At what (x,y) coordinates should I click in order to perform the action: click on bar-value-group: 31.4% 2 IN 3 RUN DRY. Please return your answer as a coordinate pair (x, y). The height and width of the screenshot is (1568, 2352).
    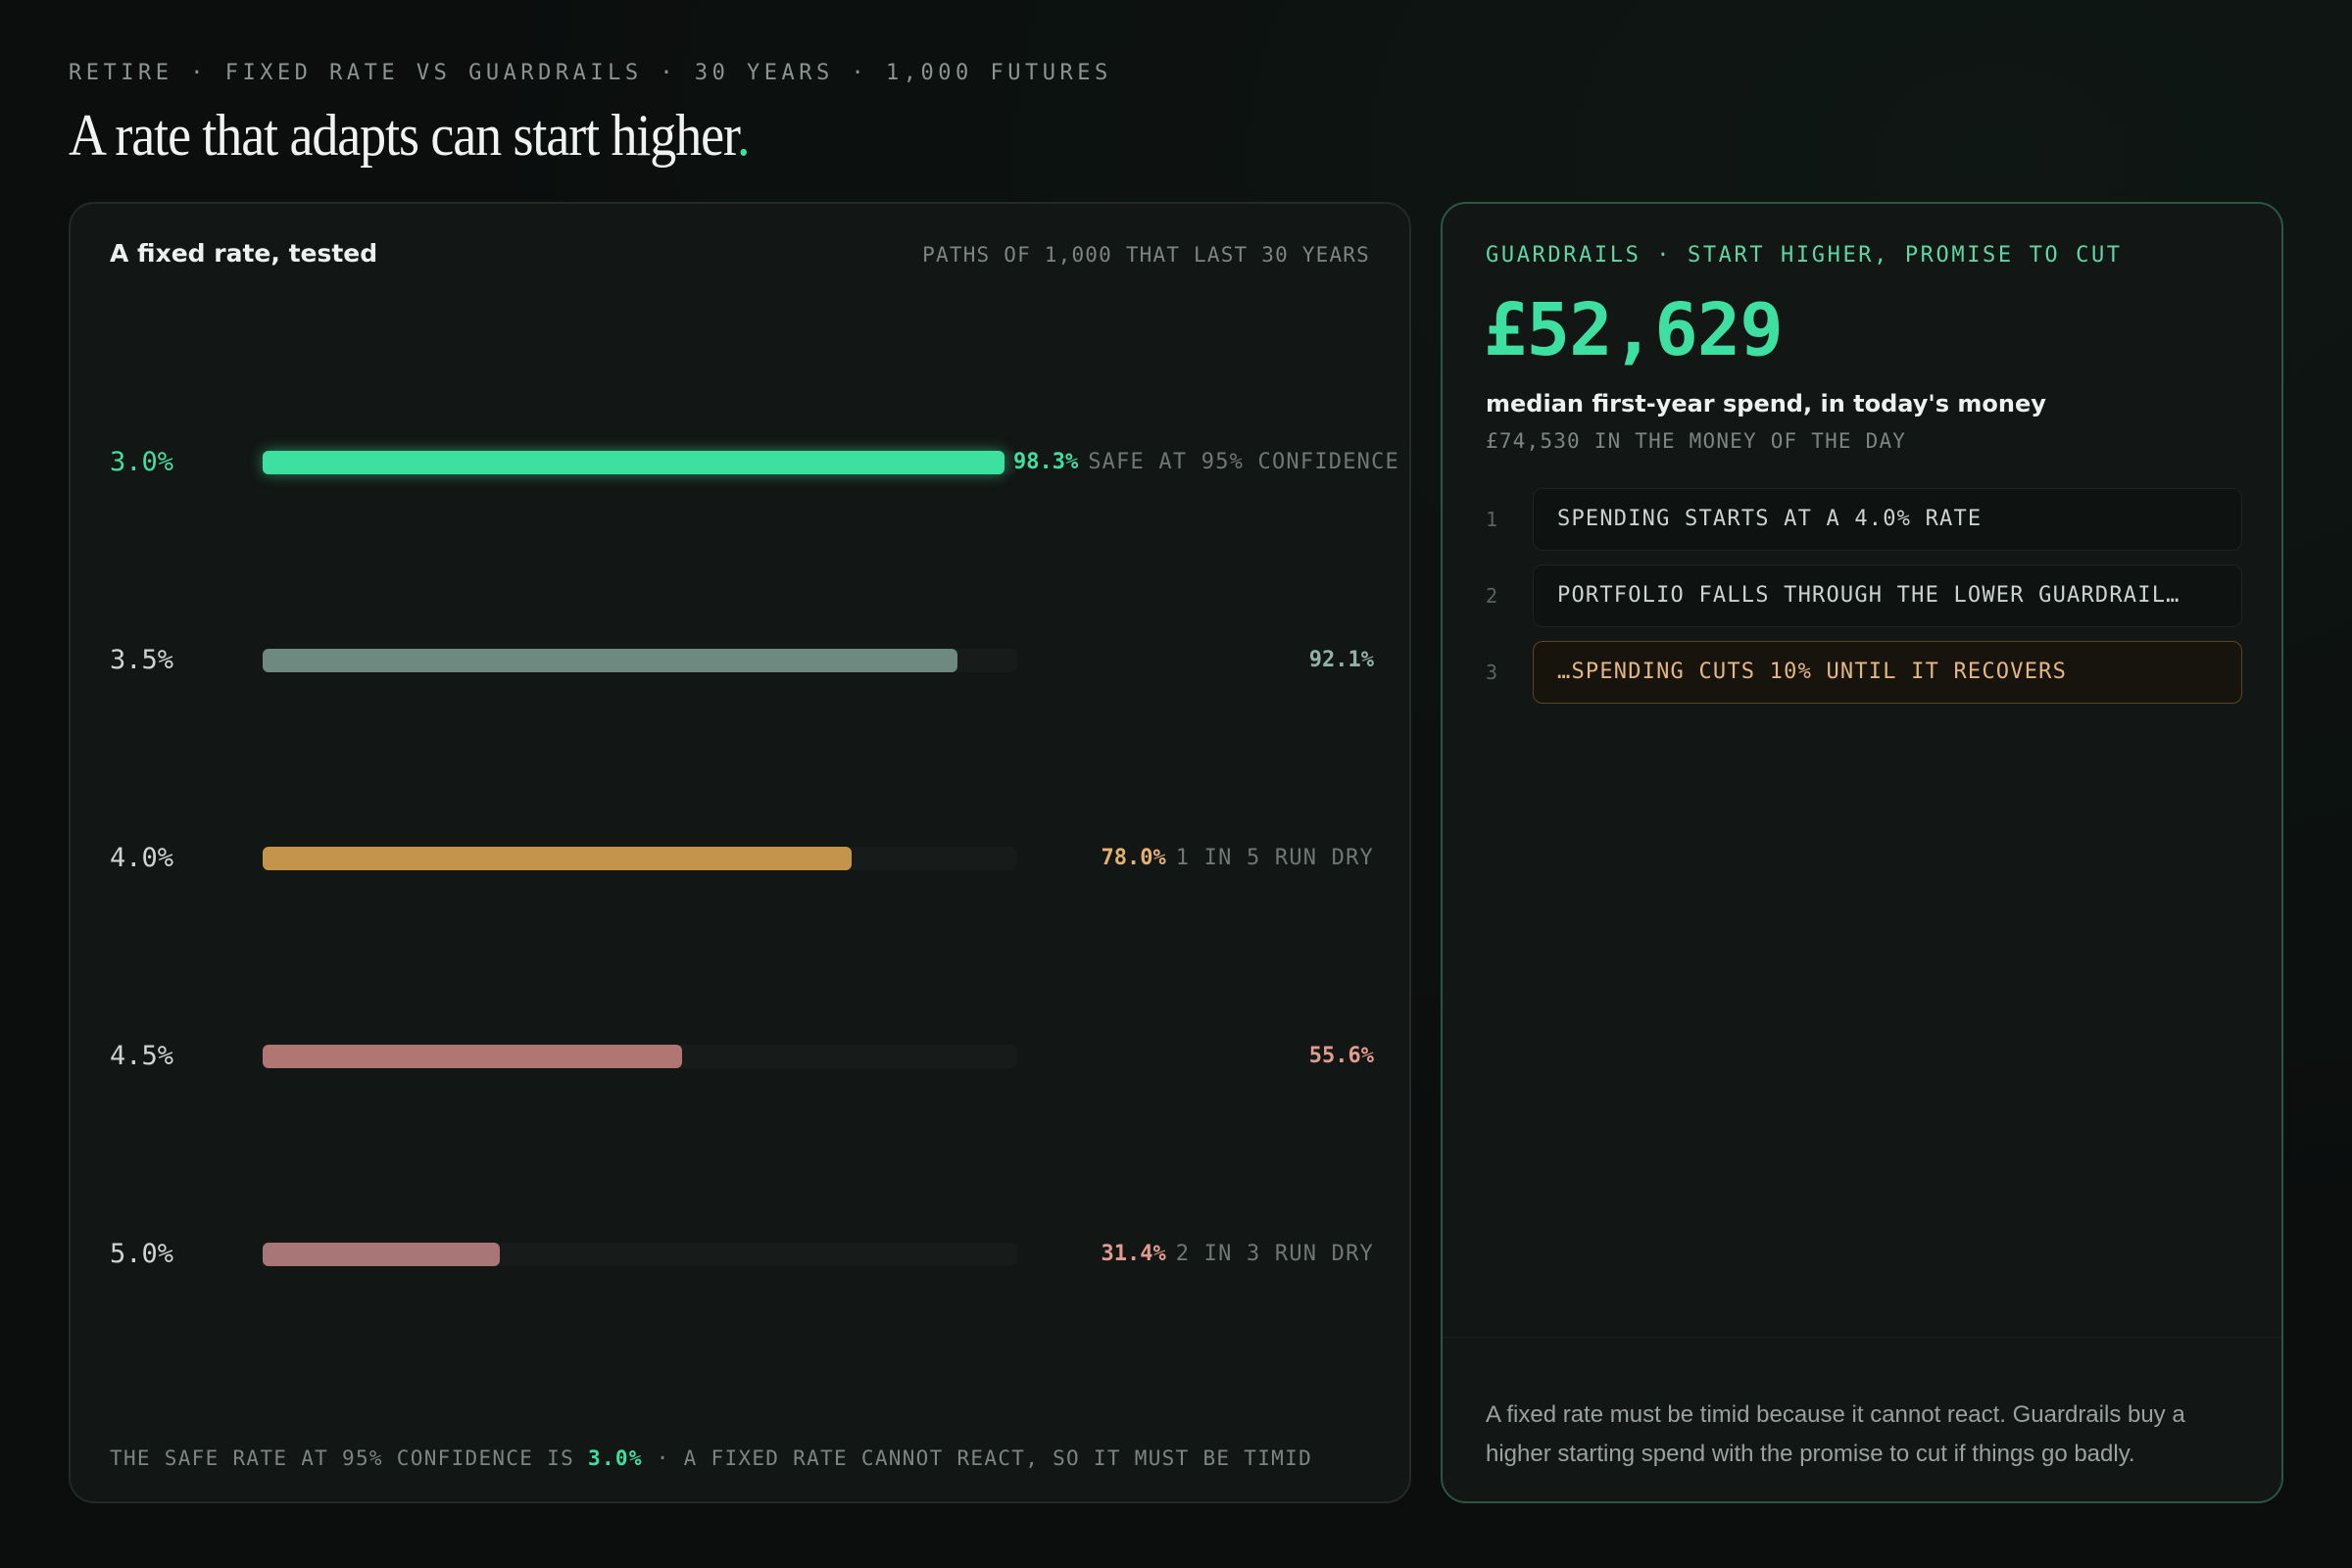
    Looking at the image, I should click on (1238, 1254).